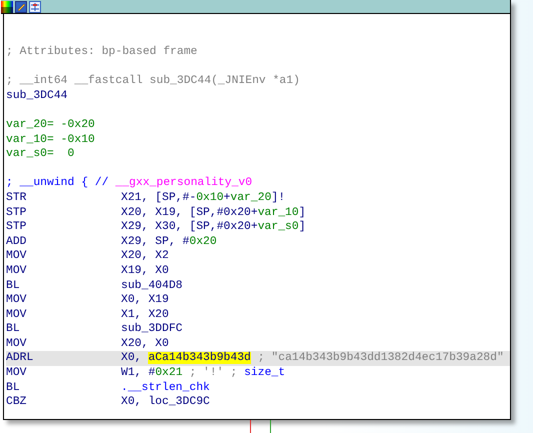 Image resolution: width=533 pixels, height=433 pixels. What do you see at coordinates (17, 402) in the screenshot?
I see `mnemonic-text: CBZ` at bounding box center [17, 402].